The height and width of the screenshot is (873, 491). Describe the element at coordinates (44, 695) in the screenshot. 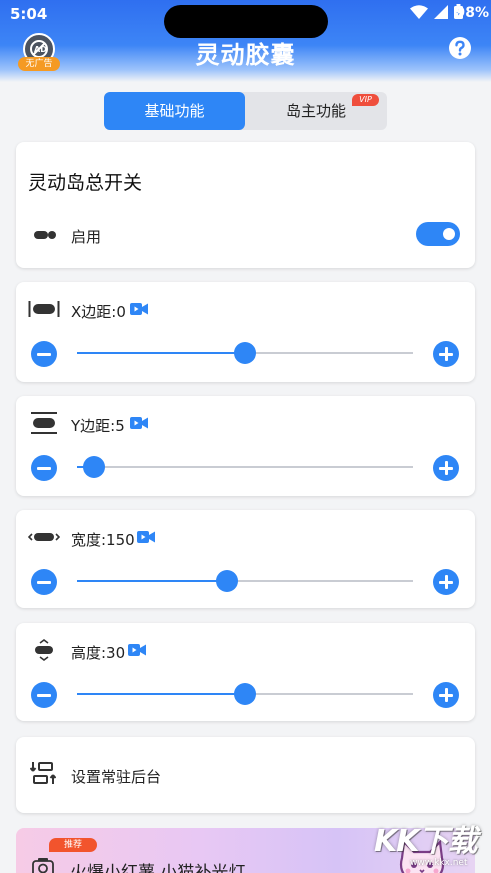

I see `height-decrease-button` at that location.